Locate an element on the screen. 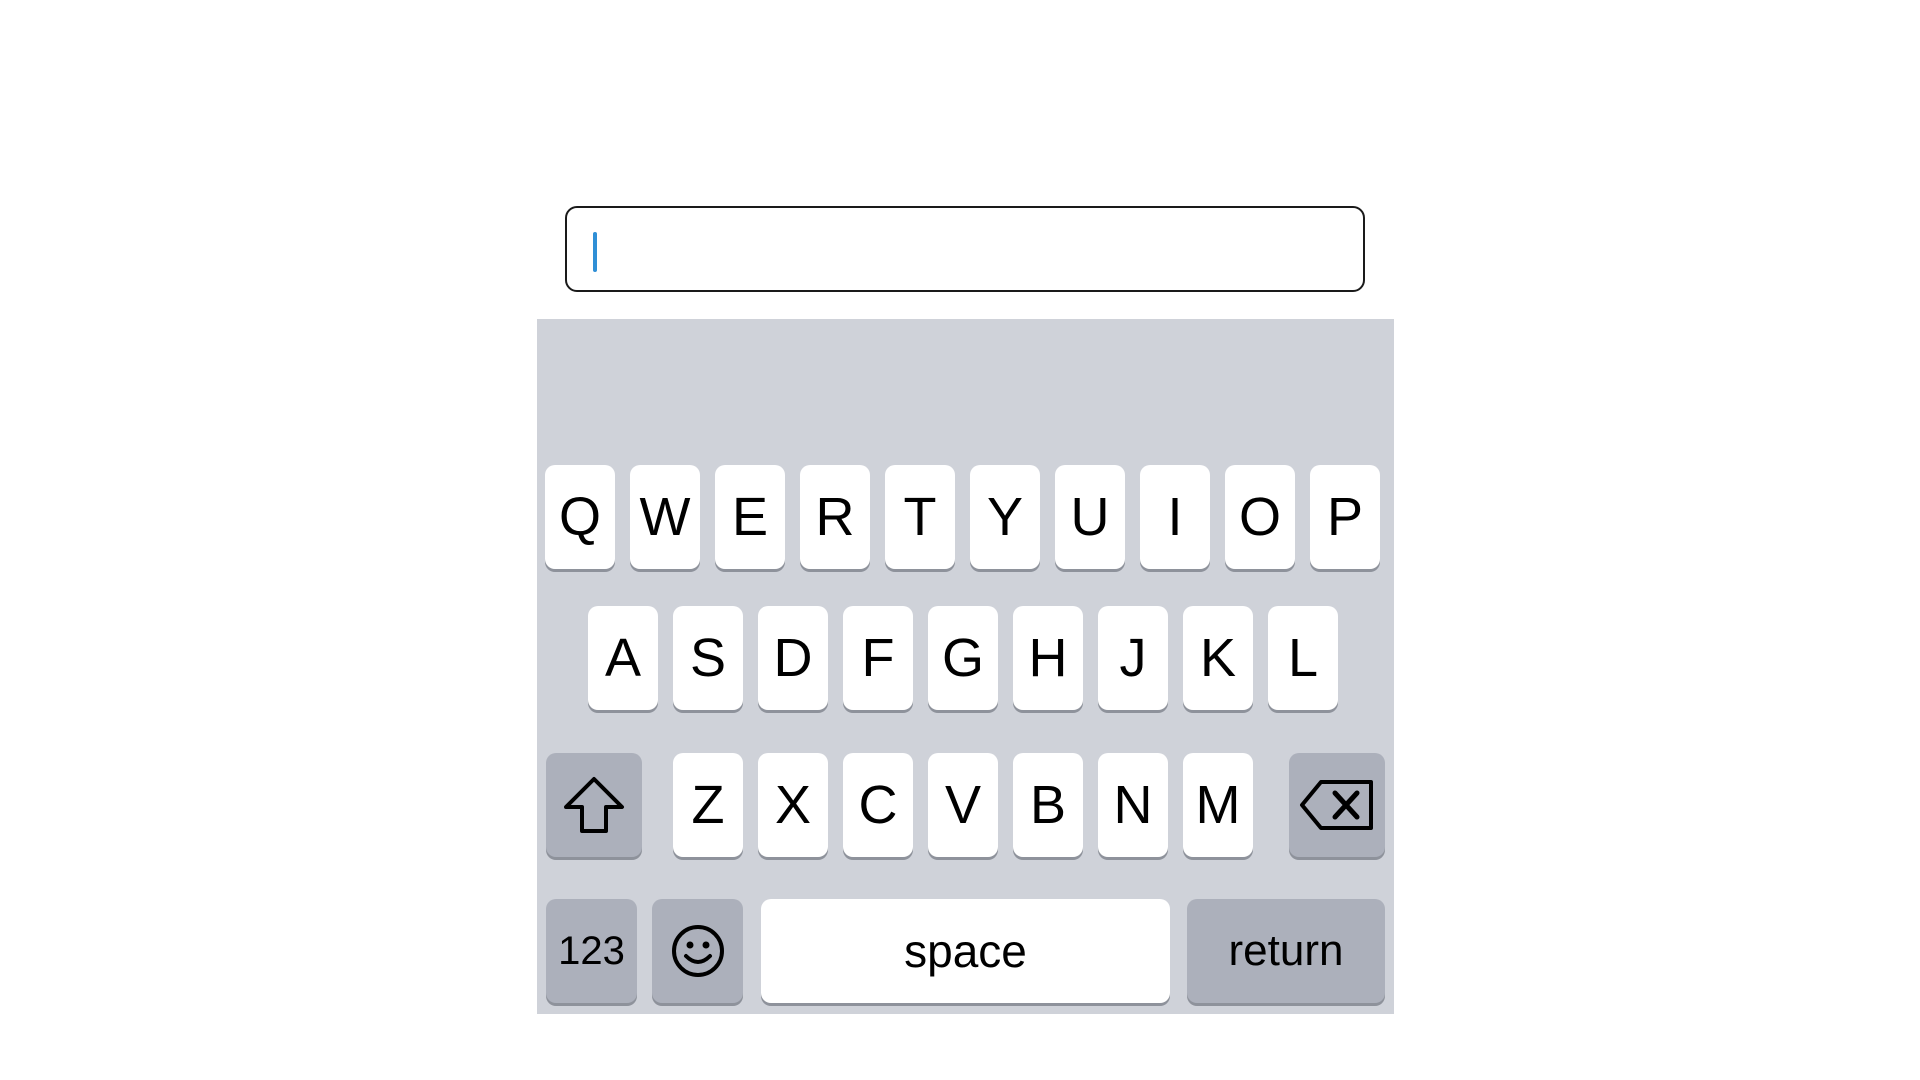 The height and width of the screenshot is (1080, 1920). emoji-key is located at coordinates (697, 951).